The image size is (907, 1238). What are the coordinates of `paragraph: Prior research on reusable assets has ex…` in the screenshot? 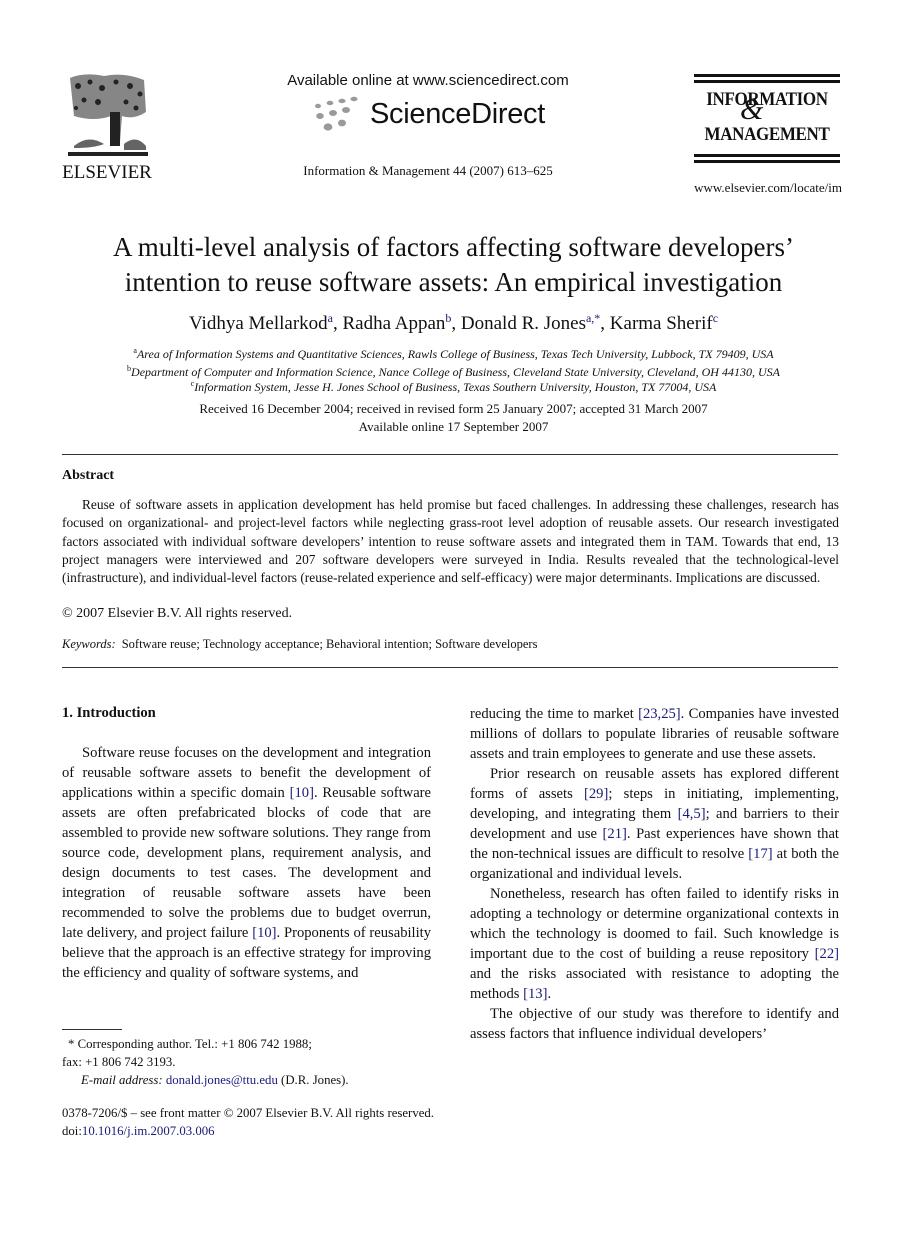 It's located at (654, 824).